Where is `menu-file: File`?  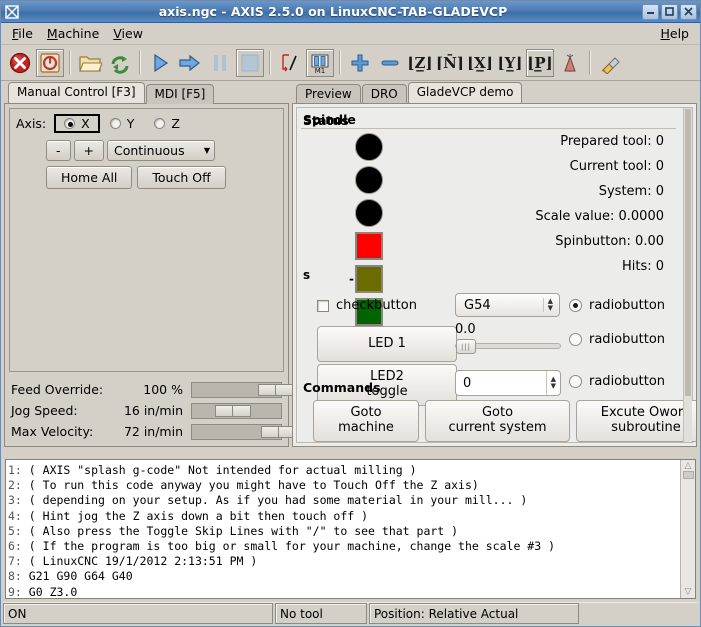
menu-file: File is located at coordinates (22, 33).